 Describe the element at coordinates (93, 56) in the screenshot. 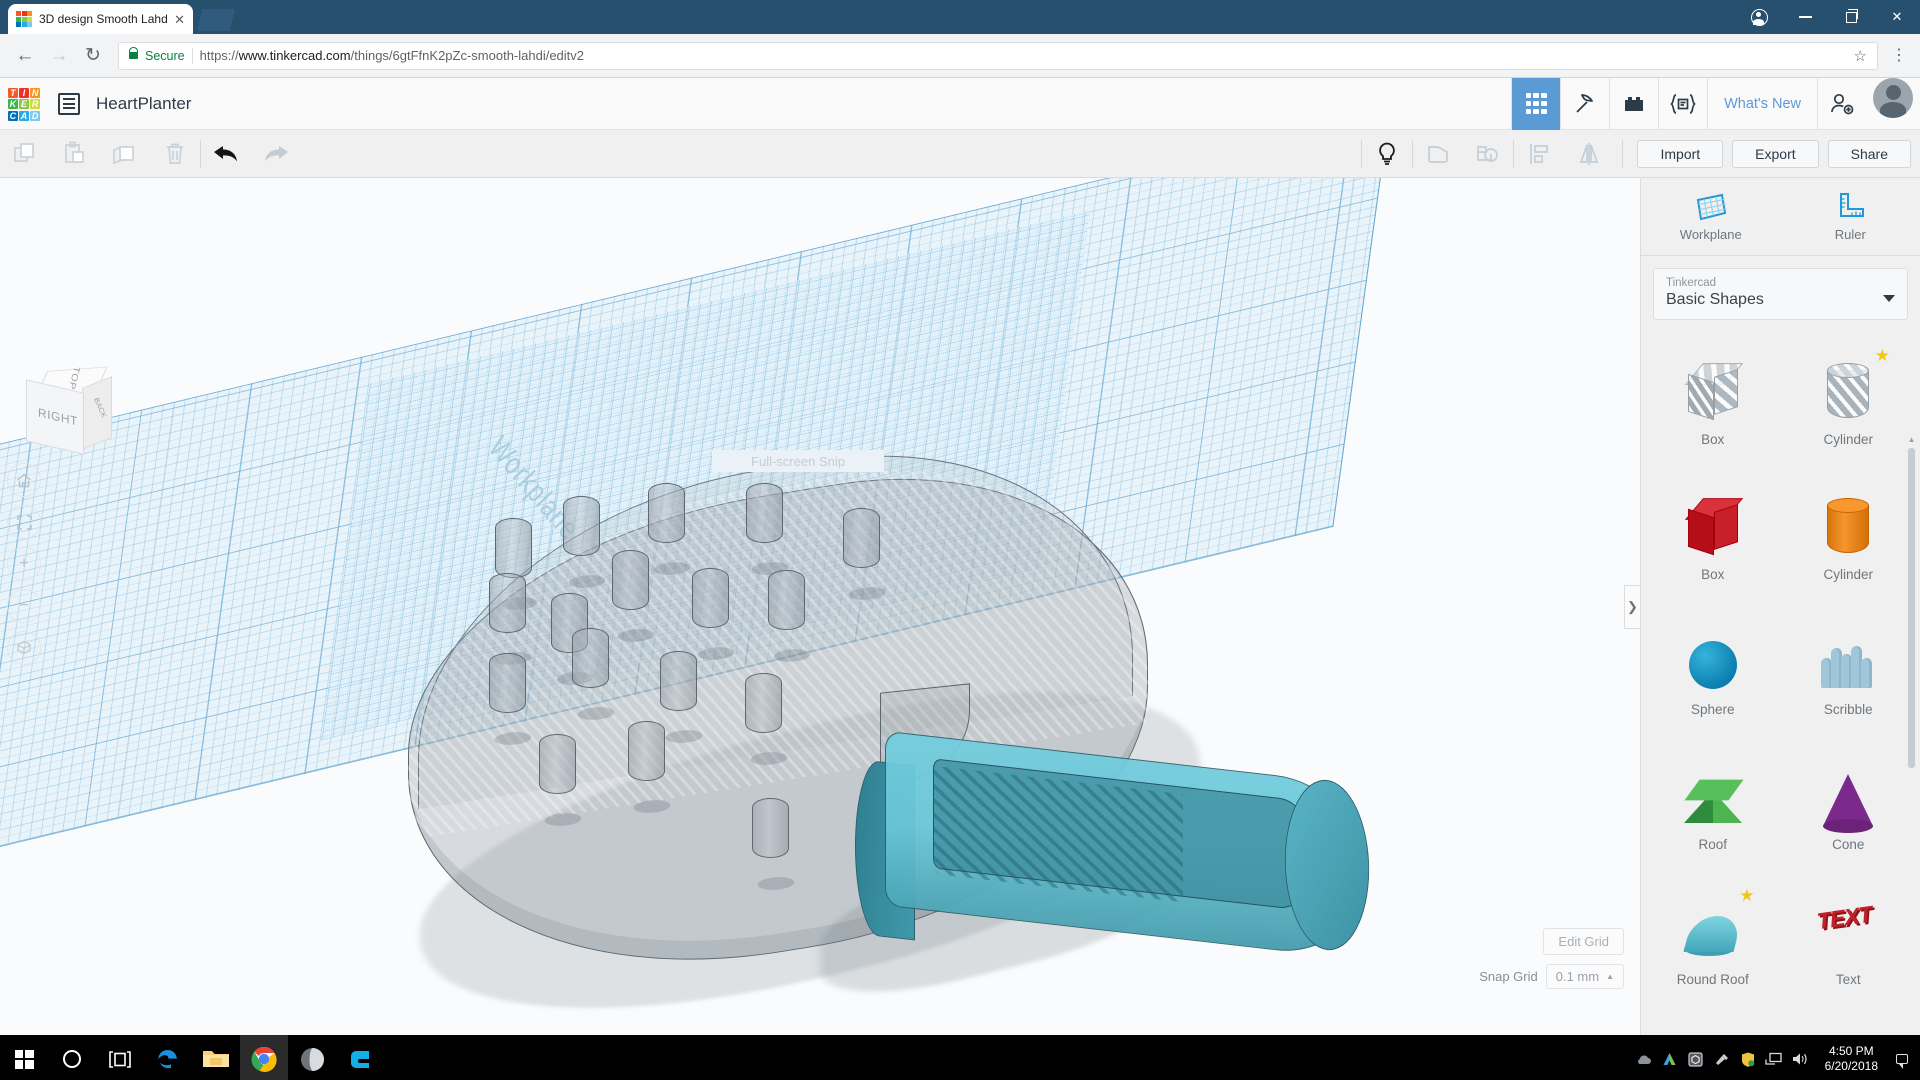

I see `reload-button: ↻` at that location.